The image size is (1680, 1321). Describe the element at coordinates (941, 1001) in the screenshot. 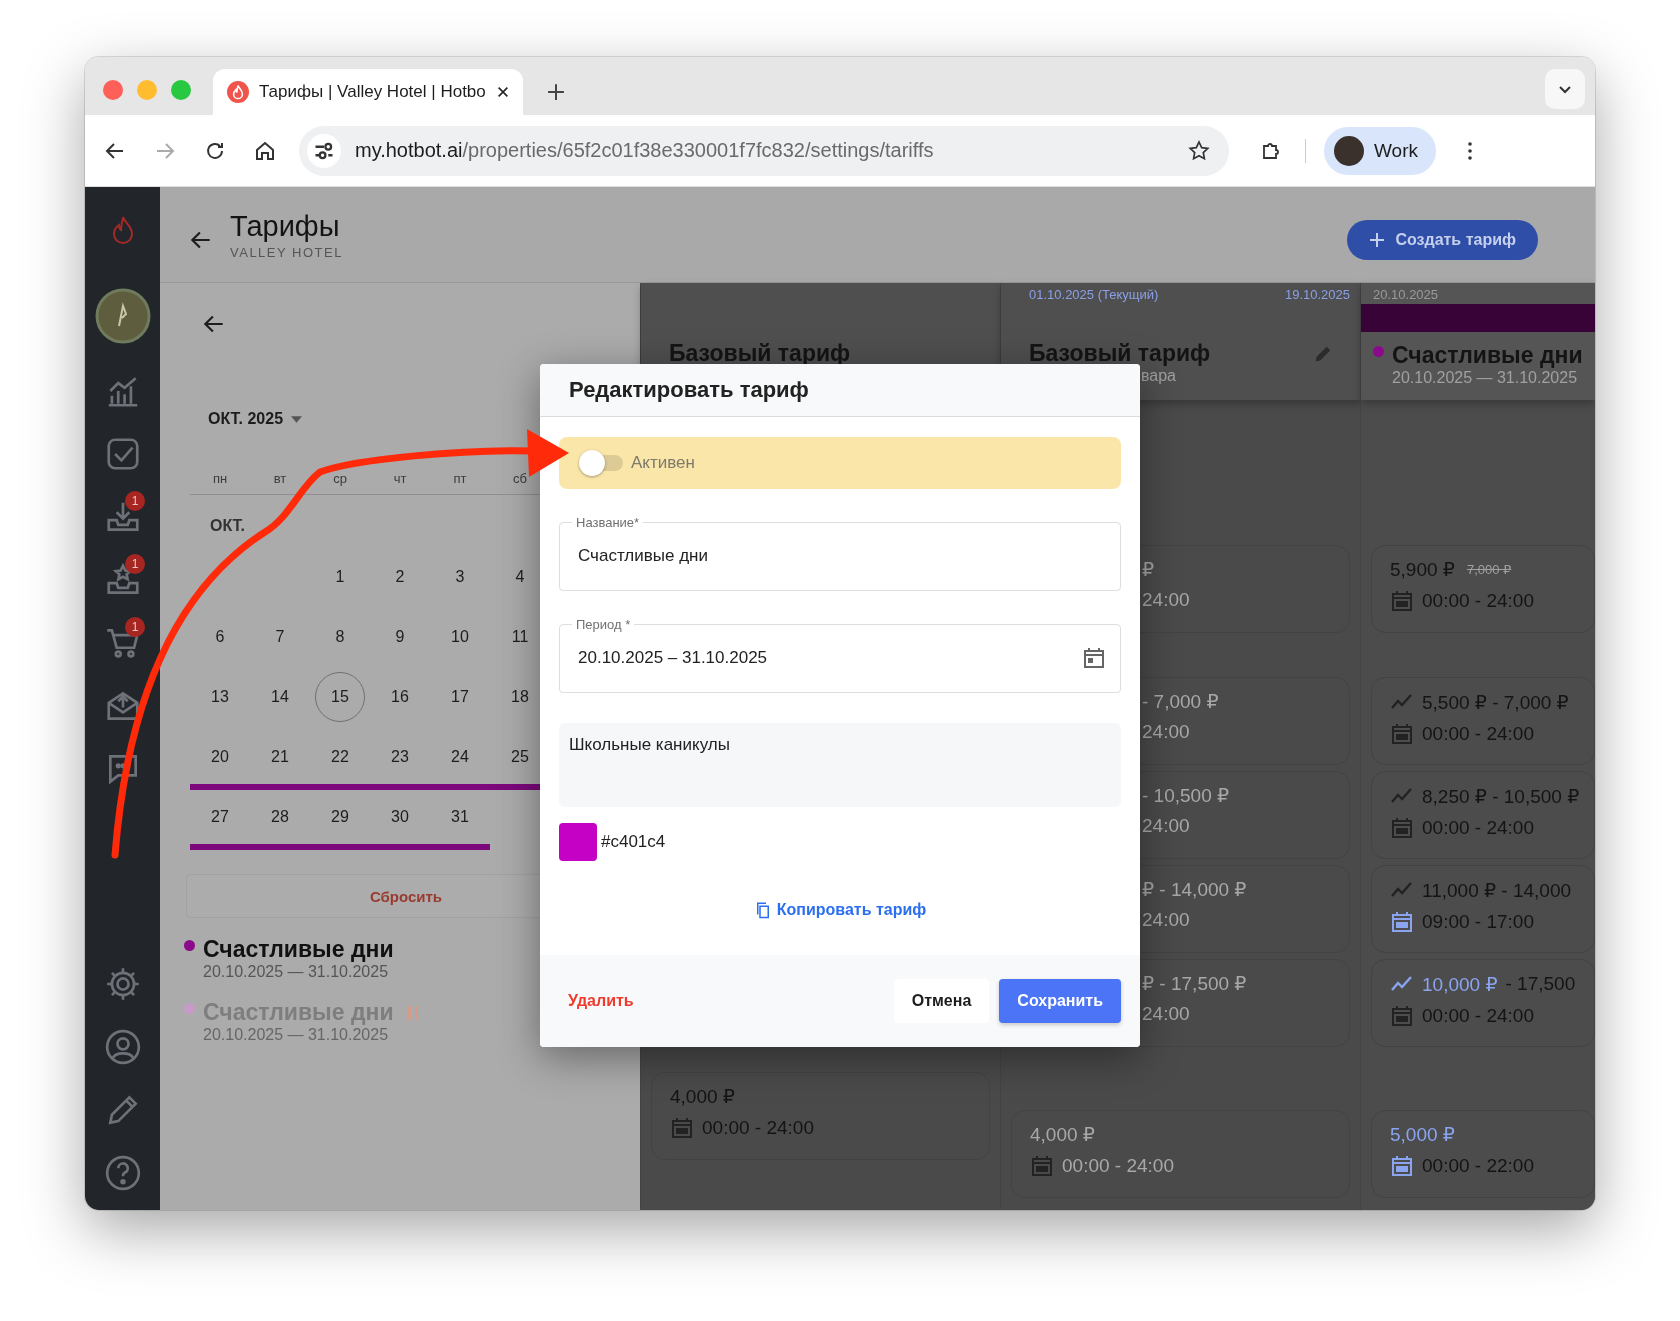

I see `cancel-button: Отмена` at that location.